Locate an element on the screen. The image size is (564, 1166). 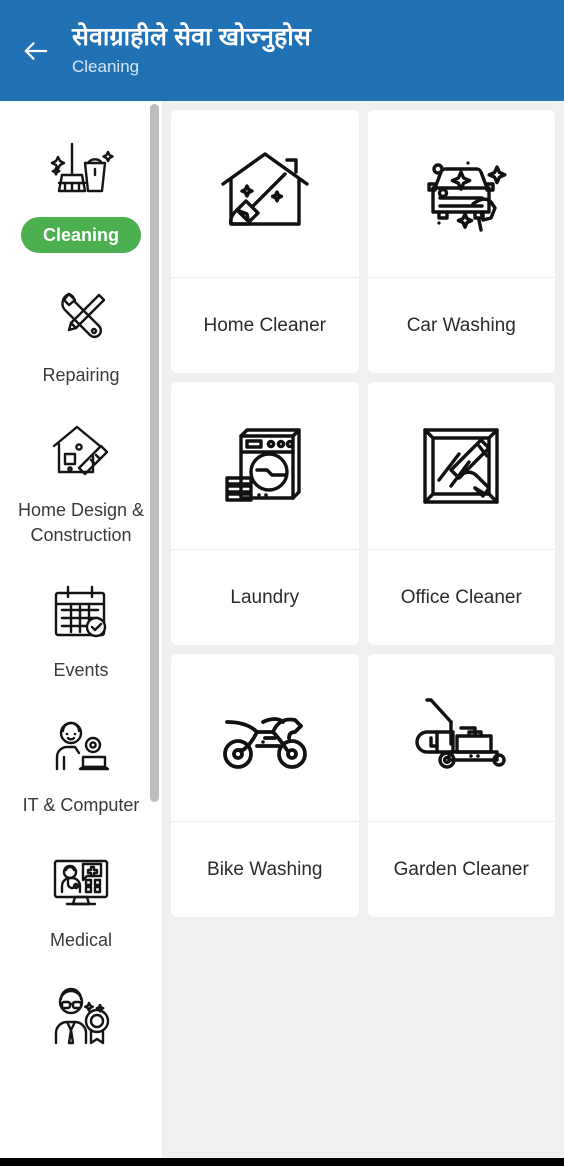
sidebar-item-cleaning: Cleaning is located at coordinates (81, 196).